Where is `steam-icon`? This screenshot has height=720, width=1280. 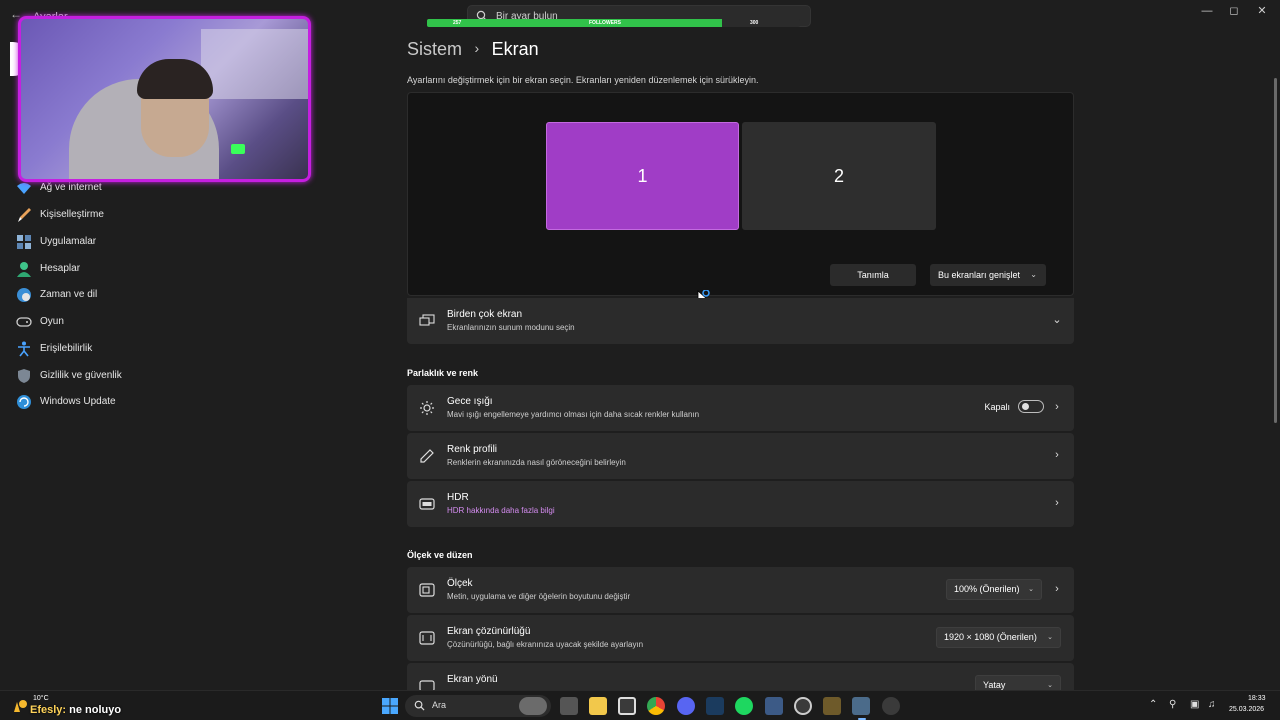 steam-icon is located at coordinates (715, 706).